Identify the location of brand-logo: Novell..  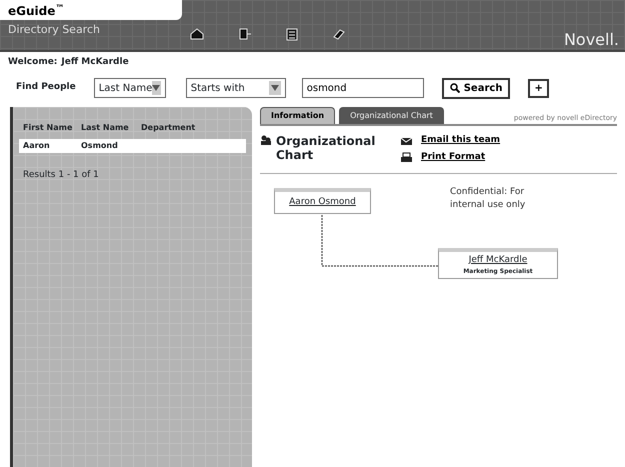
(591, 40).